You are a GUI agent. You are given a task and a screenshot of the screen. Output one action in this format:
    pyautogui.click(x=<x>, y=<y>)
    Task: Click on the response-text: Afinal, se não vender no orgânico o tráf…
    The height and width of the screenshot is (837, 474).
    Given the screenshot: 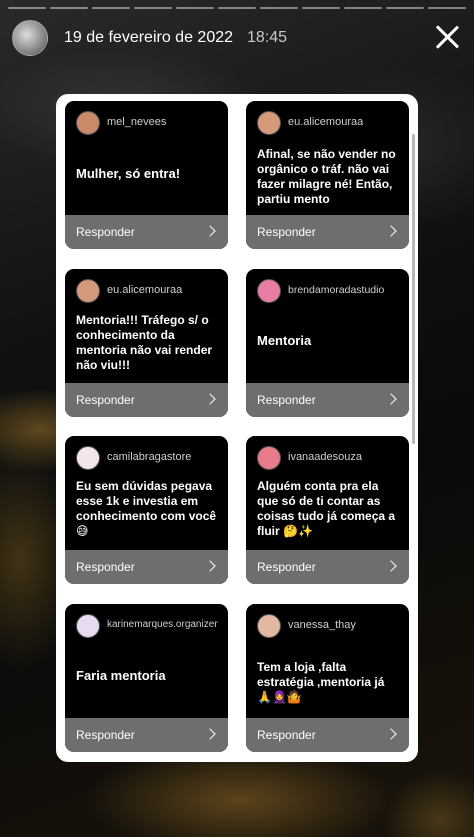 What is the action you would take?
    pyautogui.click(x=326, y=176)
    